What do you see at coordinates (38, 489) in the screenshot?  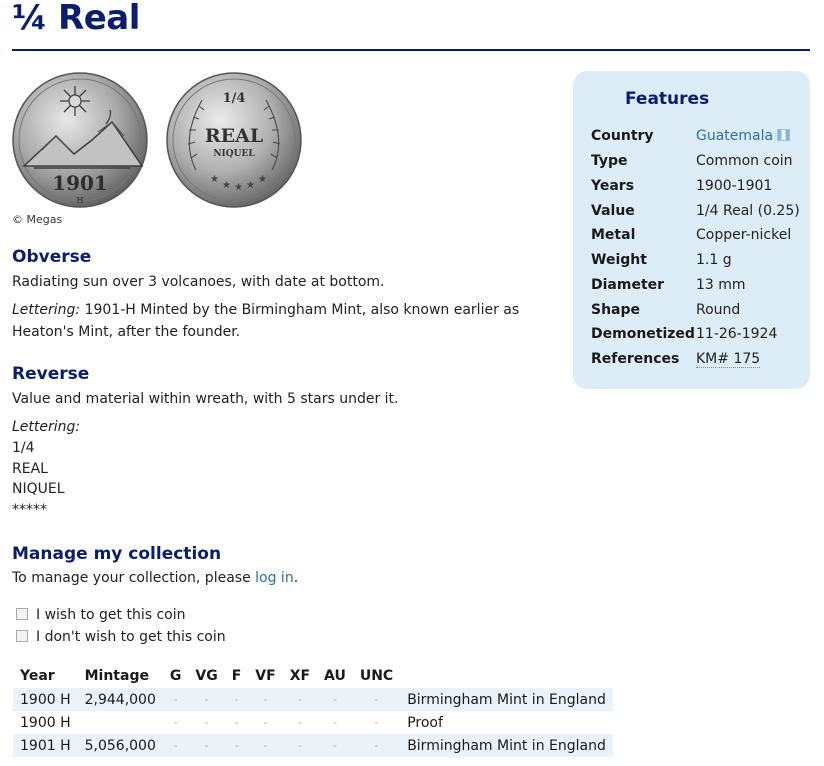 I see `lettering-line: NIQUEL` at bounding box center [38, 489].